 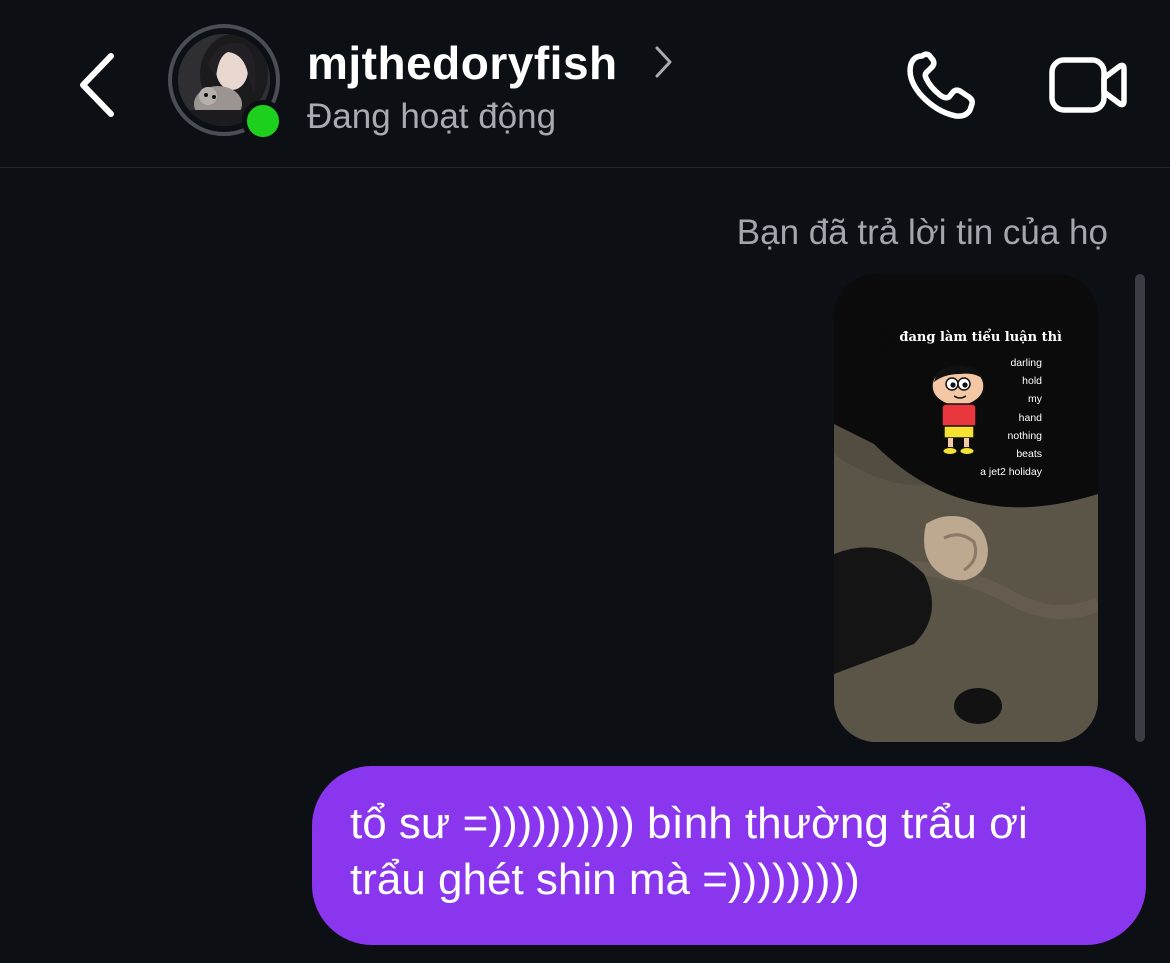 What do you see at coordinates (1024, 435) in the screenshot?
I see `story-line: nothing` at bounding box center [1024, 435].